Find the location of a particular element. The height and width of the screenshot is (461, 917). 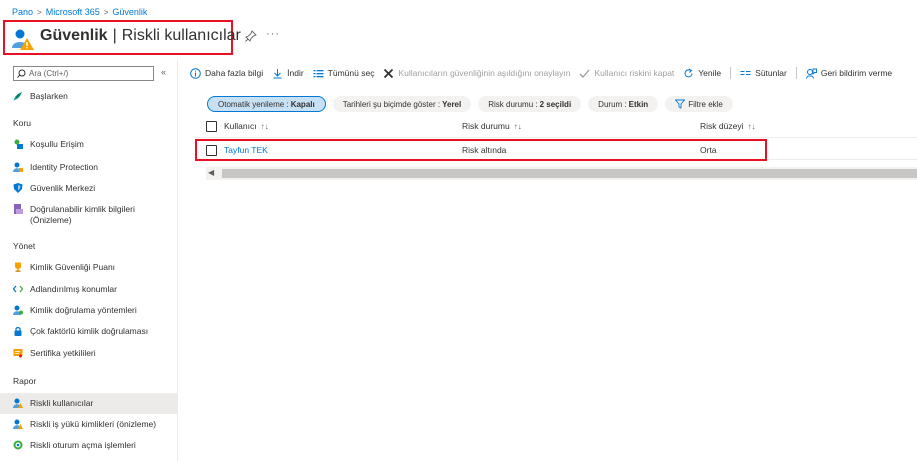

shield-icon is located at coordinates (18, 188).